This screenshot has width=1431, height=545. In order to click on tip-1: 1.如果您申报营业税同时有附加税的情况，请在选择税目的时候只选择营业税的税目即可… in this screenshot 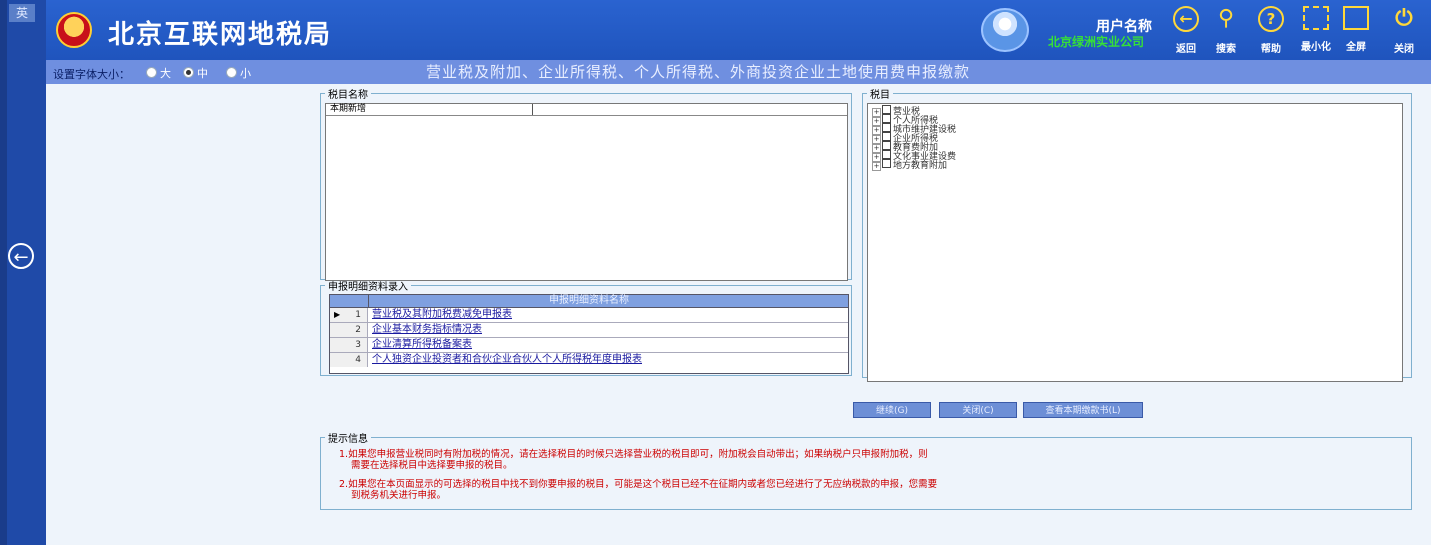, I will do `click(633, 460)`.